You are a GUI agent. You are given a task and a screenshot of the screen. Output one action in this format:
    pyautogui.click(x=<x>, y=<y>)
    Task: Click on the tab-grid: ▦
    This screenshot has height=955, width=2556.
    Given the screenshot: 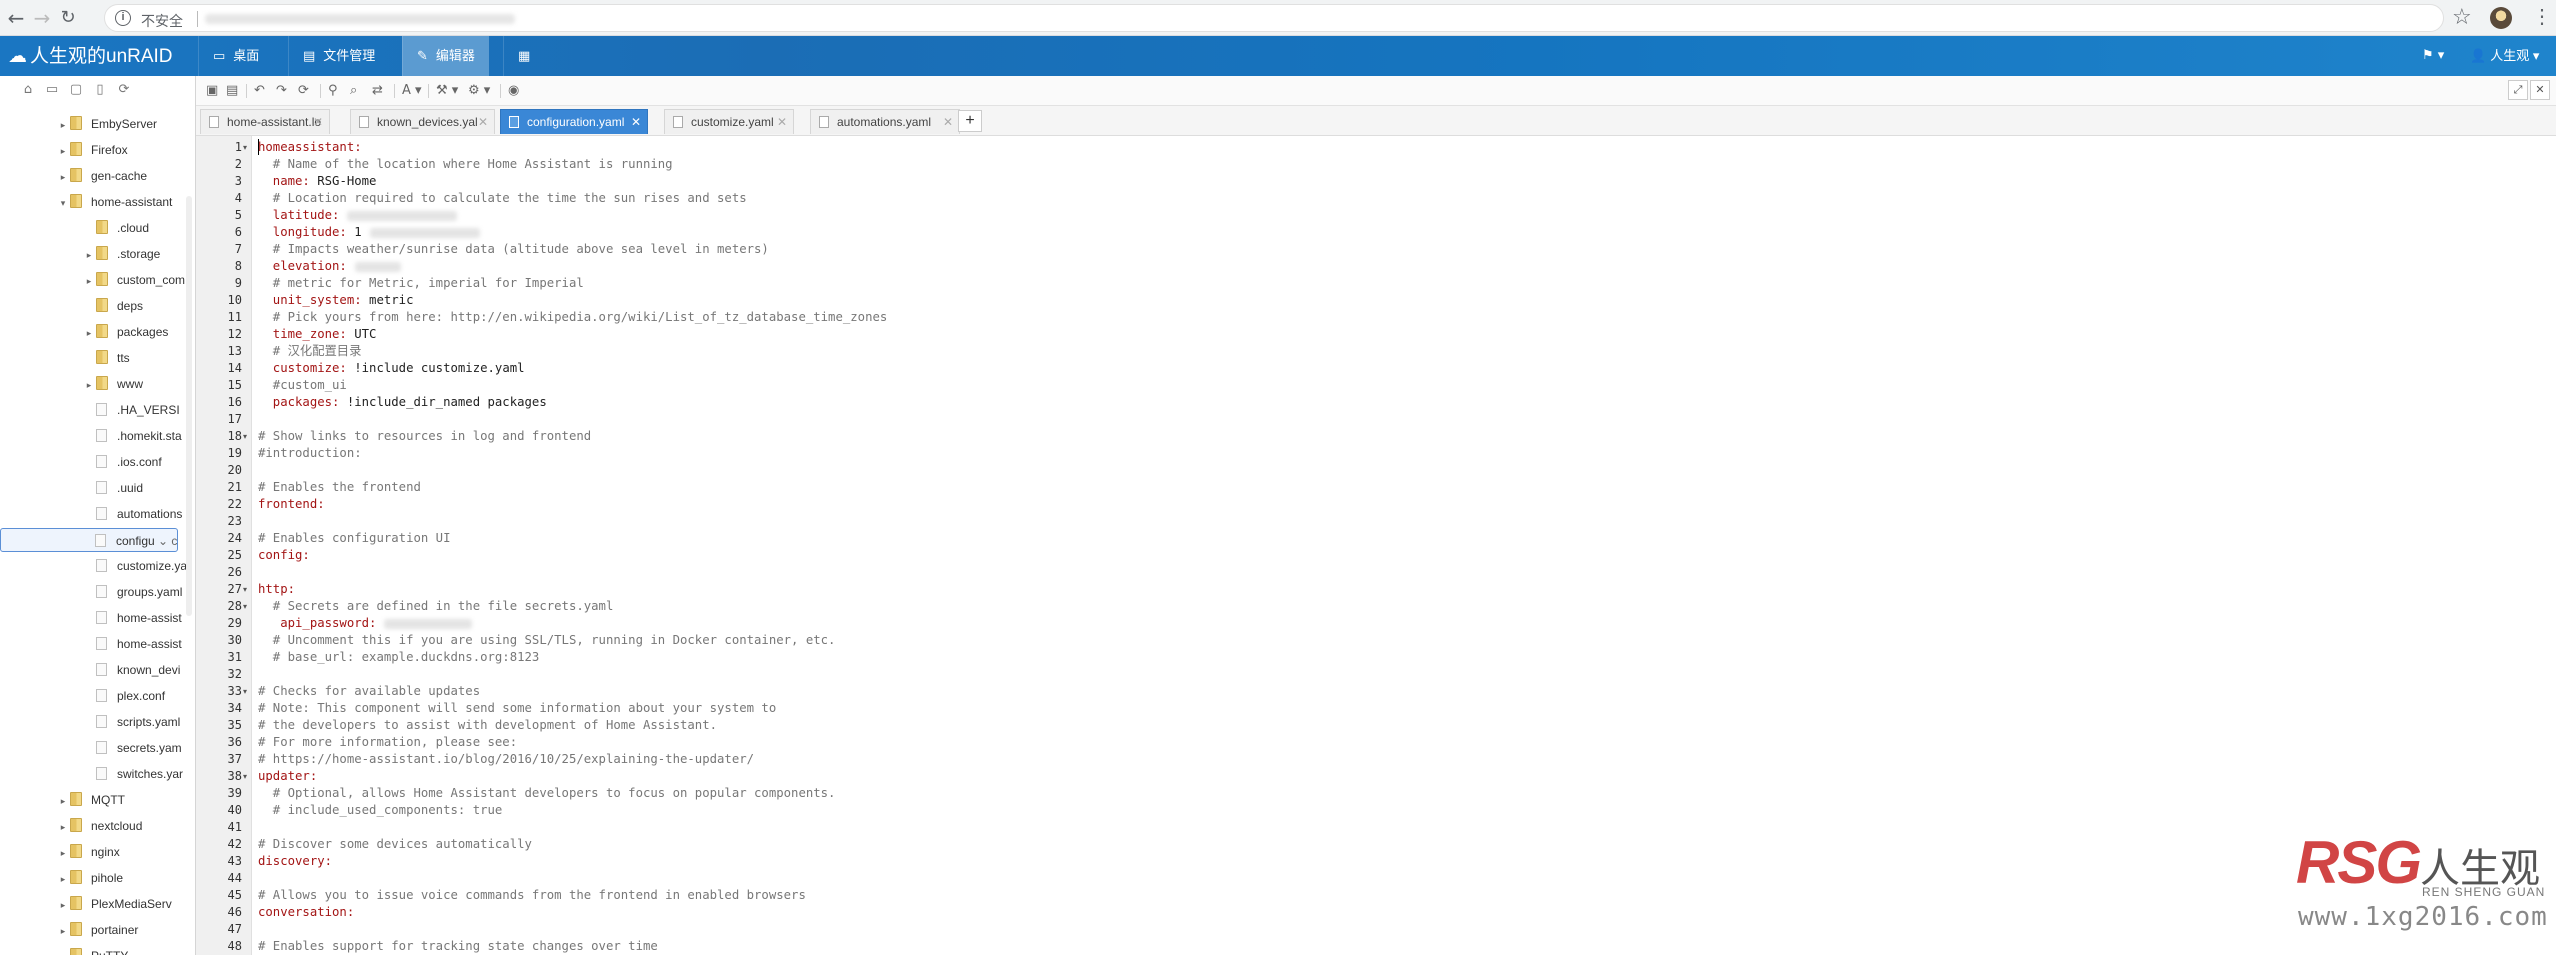 What is the action you would take?
    pyautogui.click(x=523, y=56)
    